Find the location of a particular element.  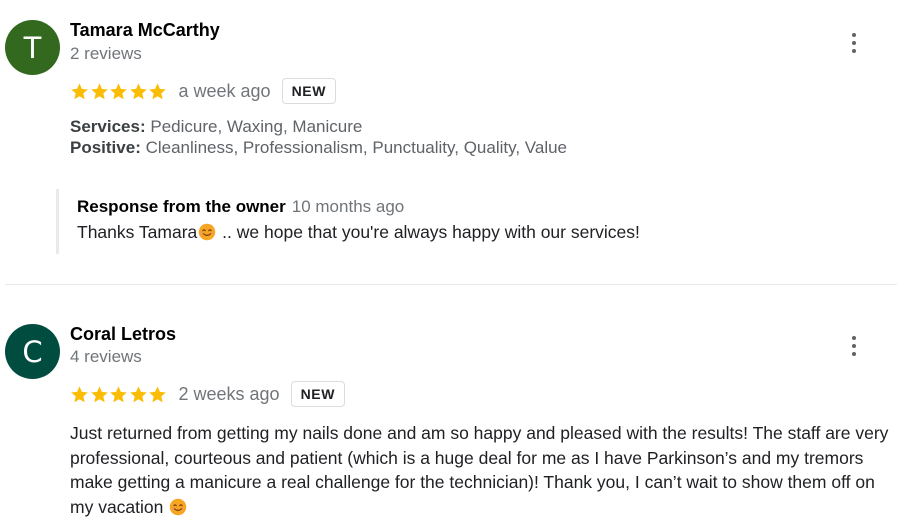

more-vert-icon is located at coordinates (854, 338).